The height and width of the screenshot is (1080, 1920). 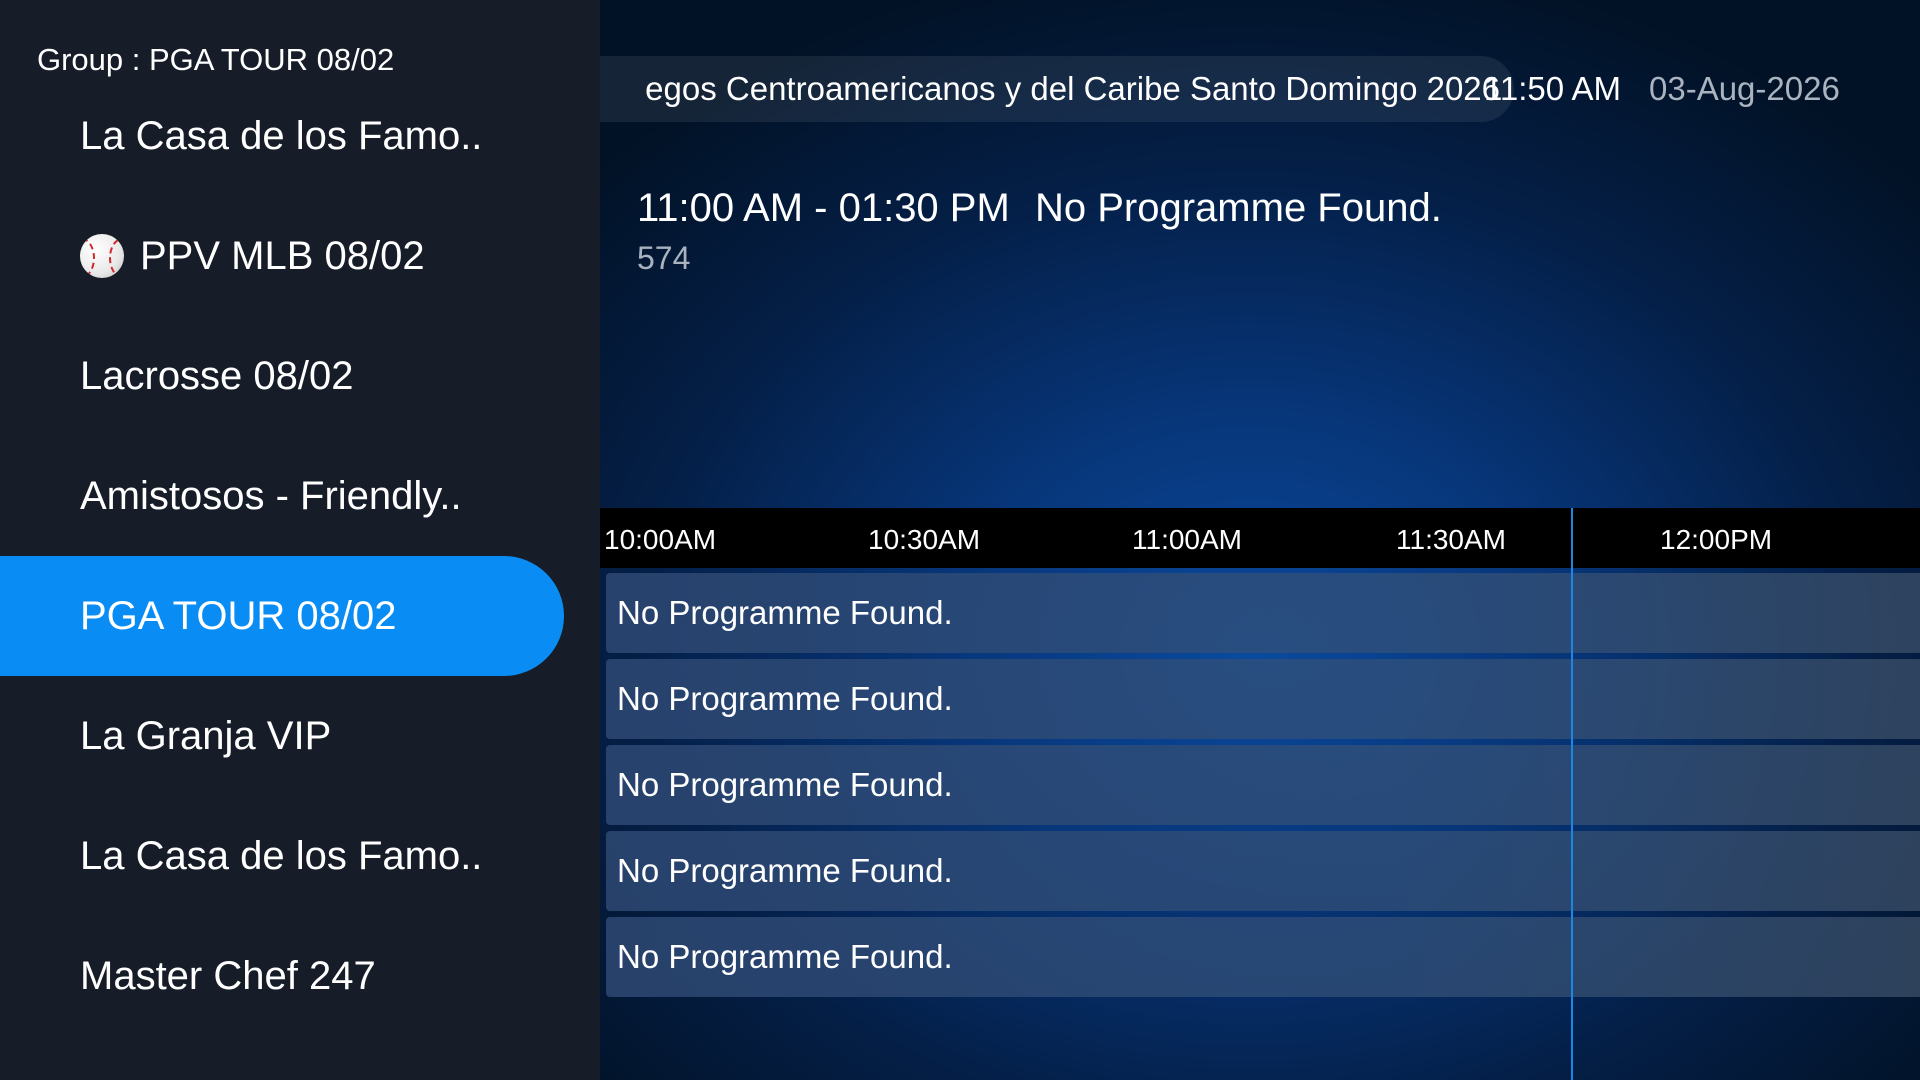 What do you see at coordinates (664, 258) in the screenshot?
I see `channel-number: 574` at bounding box center [664, 258].